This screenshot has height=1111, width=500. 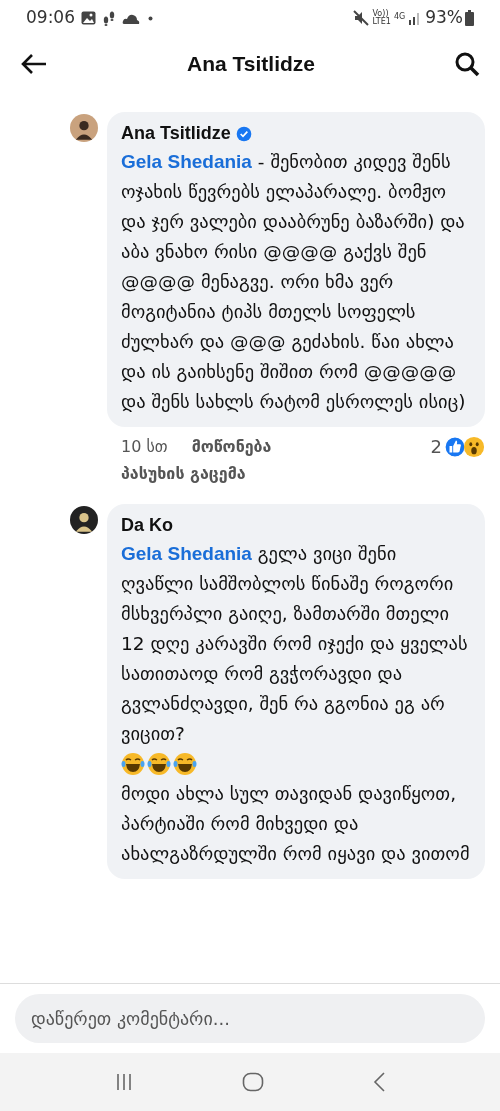 I want to click on cloud-icon, so click(x=131, y=18).